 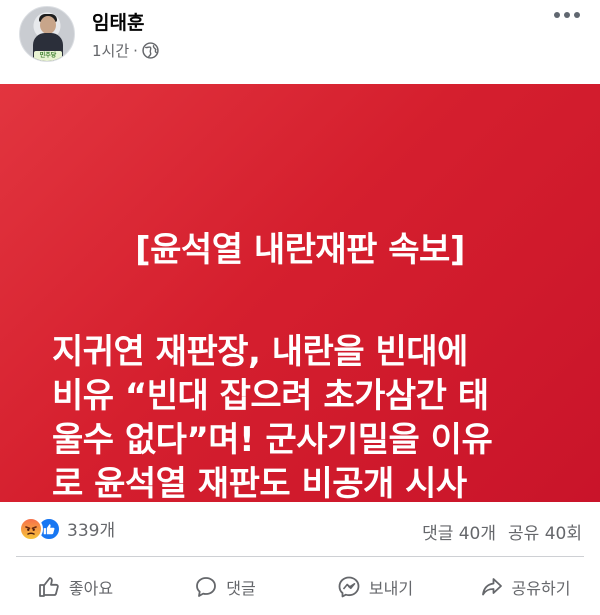 What do you see at coordinates (49, 586) in the screenshot?
I see `like-icon` at bounding box center [49, 586].